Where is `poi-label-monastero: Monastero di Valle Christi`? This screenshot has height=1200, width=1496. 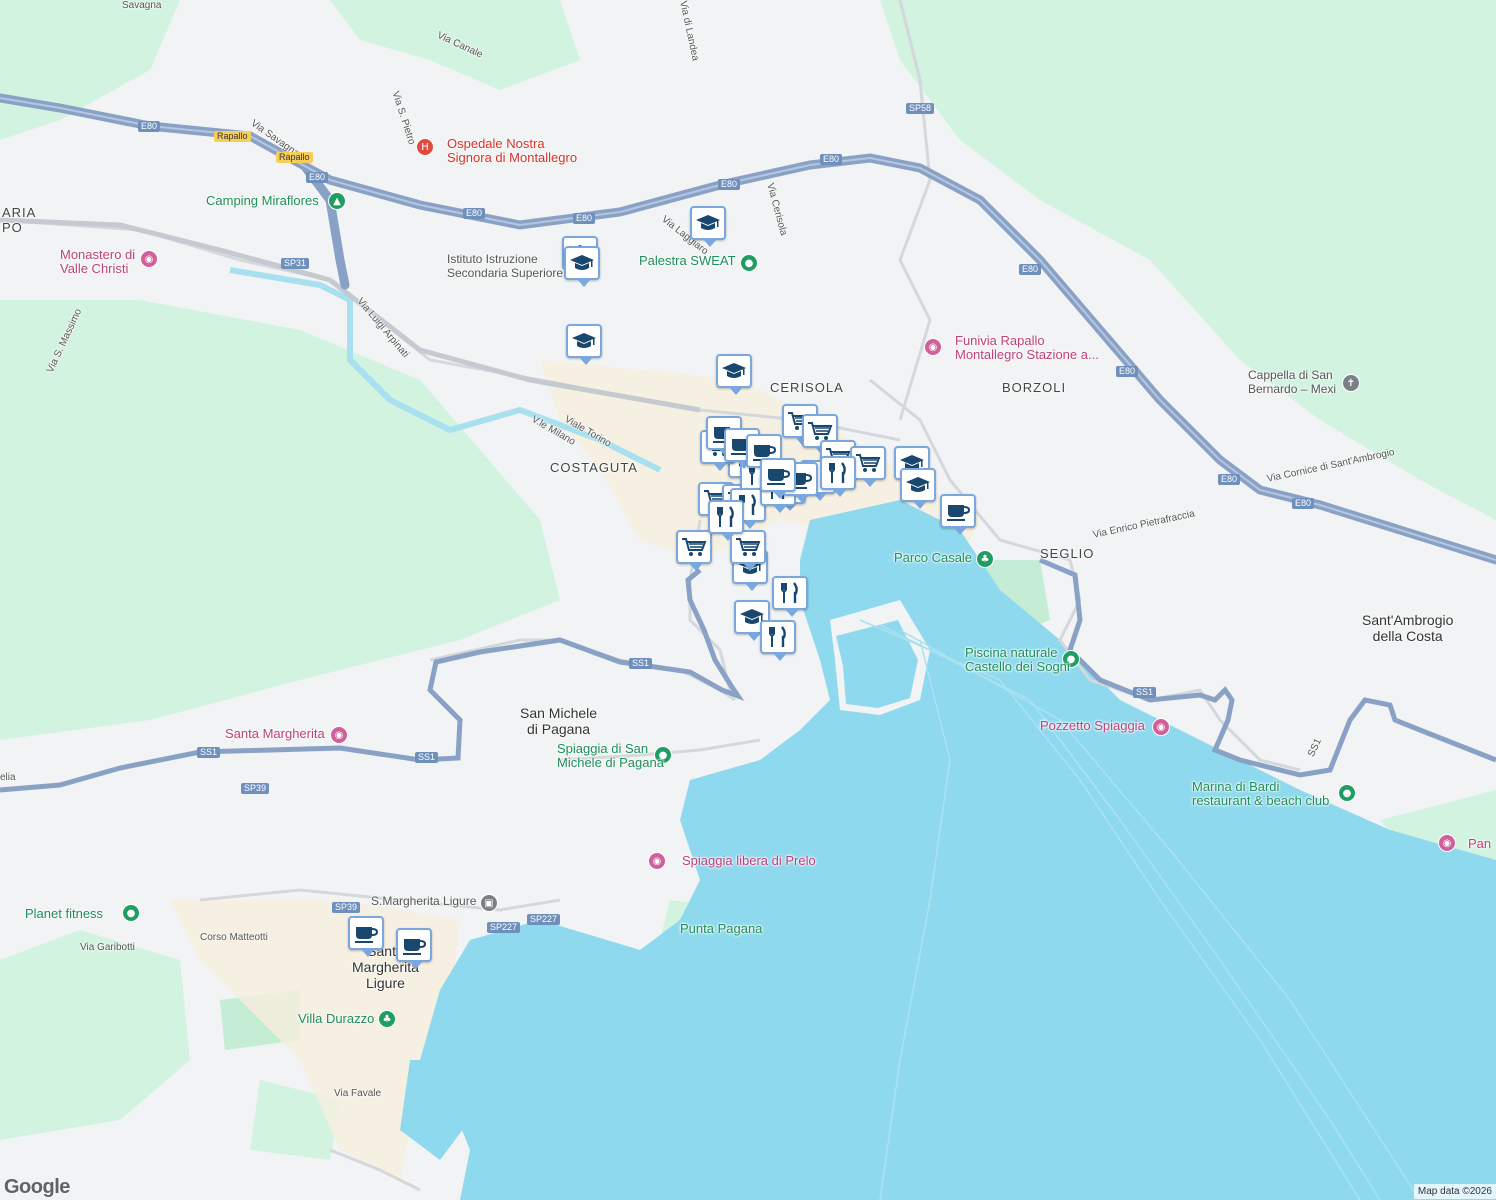
poi-label-monastero: Monastero di Valle Christi is located at coordinates (97, 262).